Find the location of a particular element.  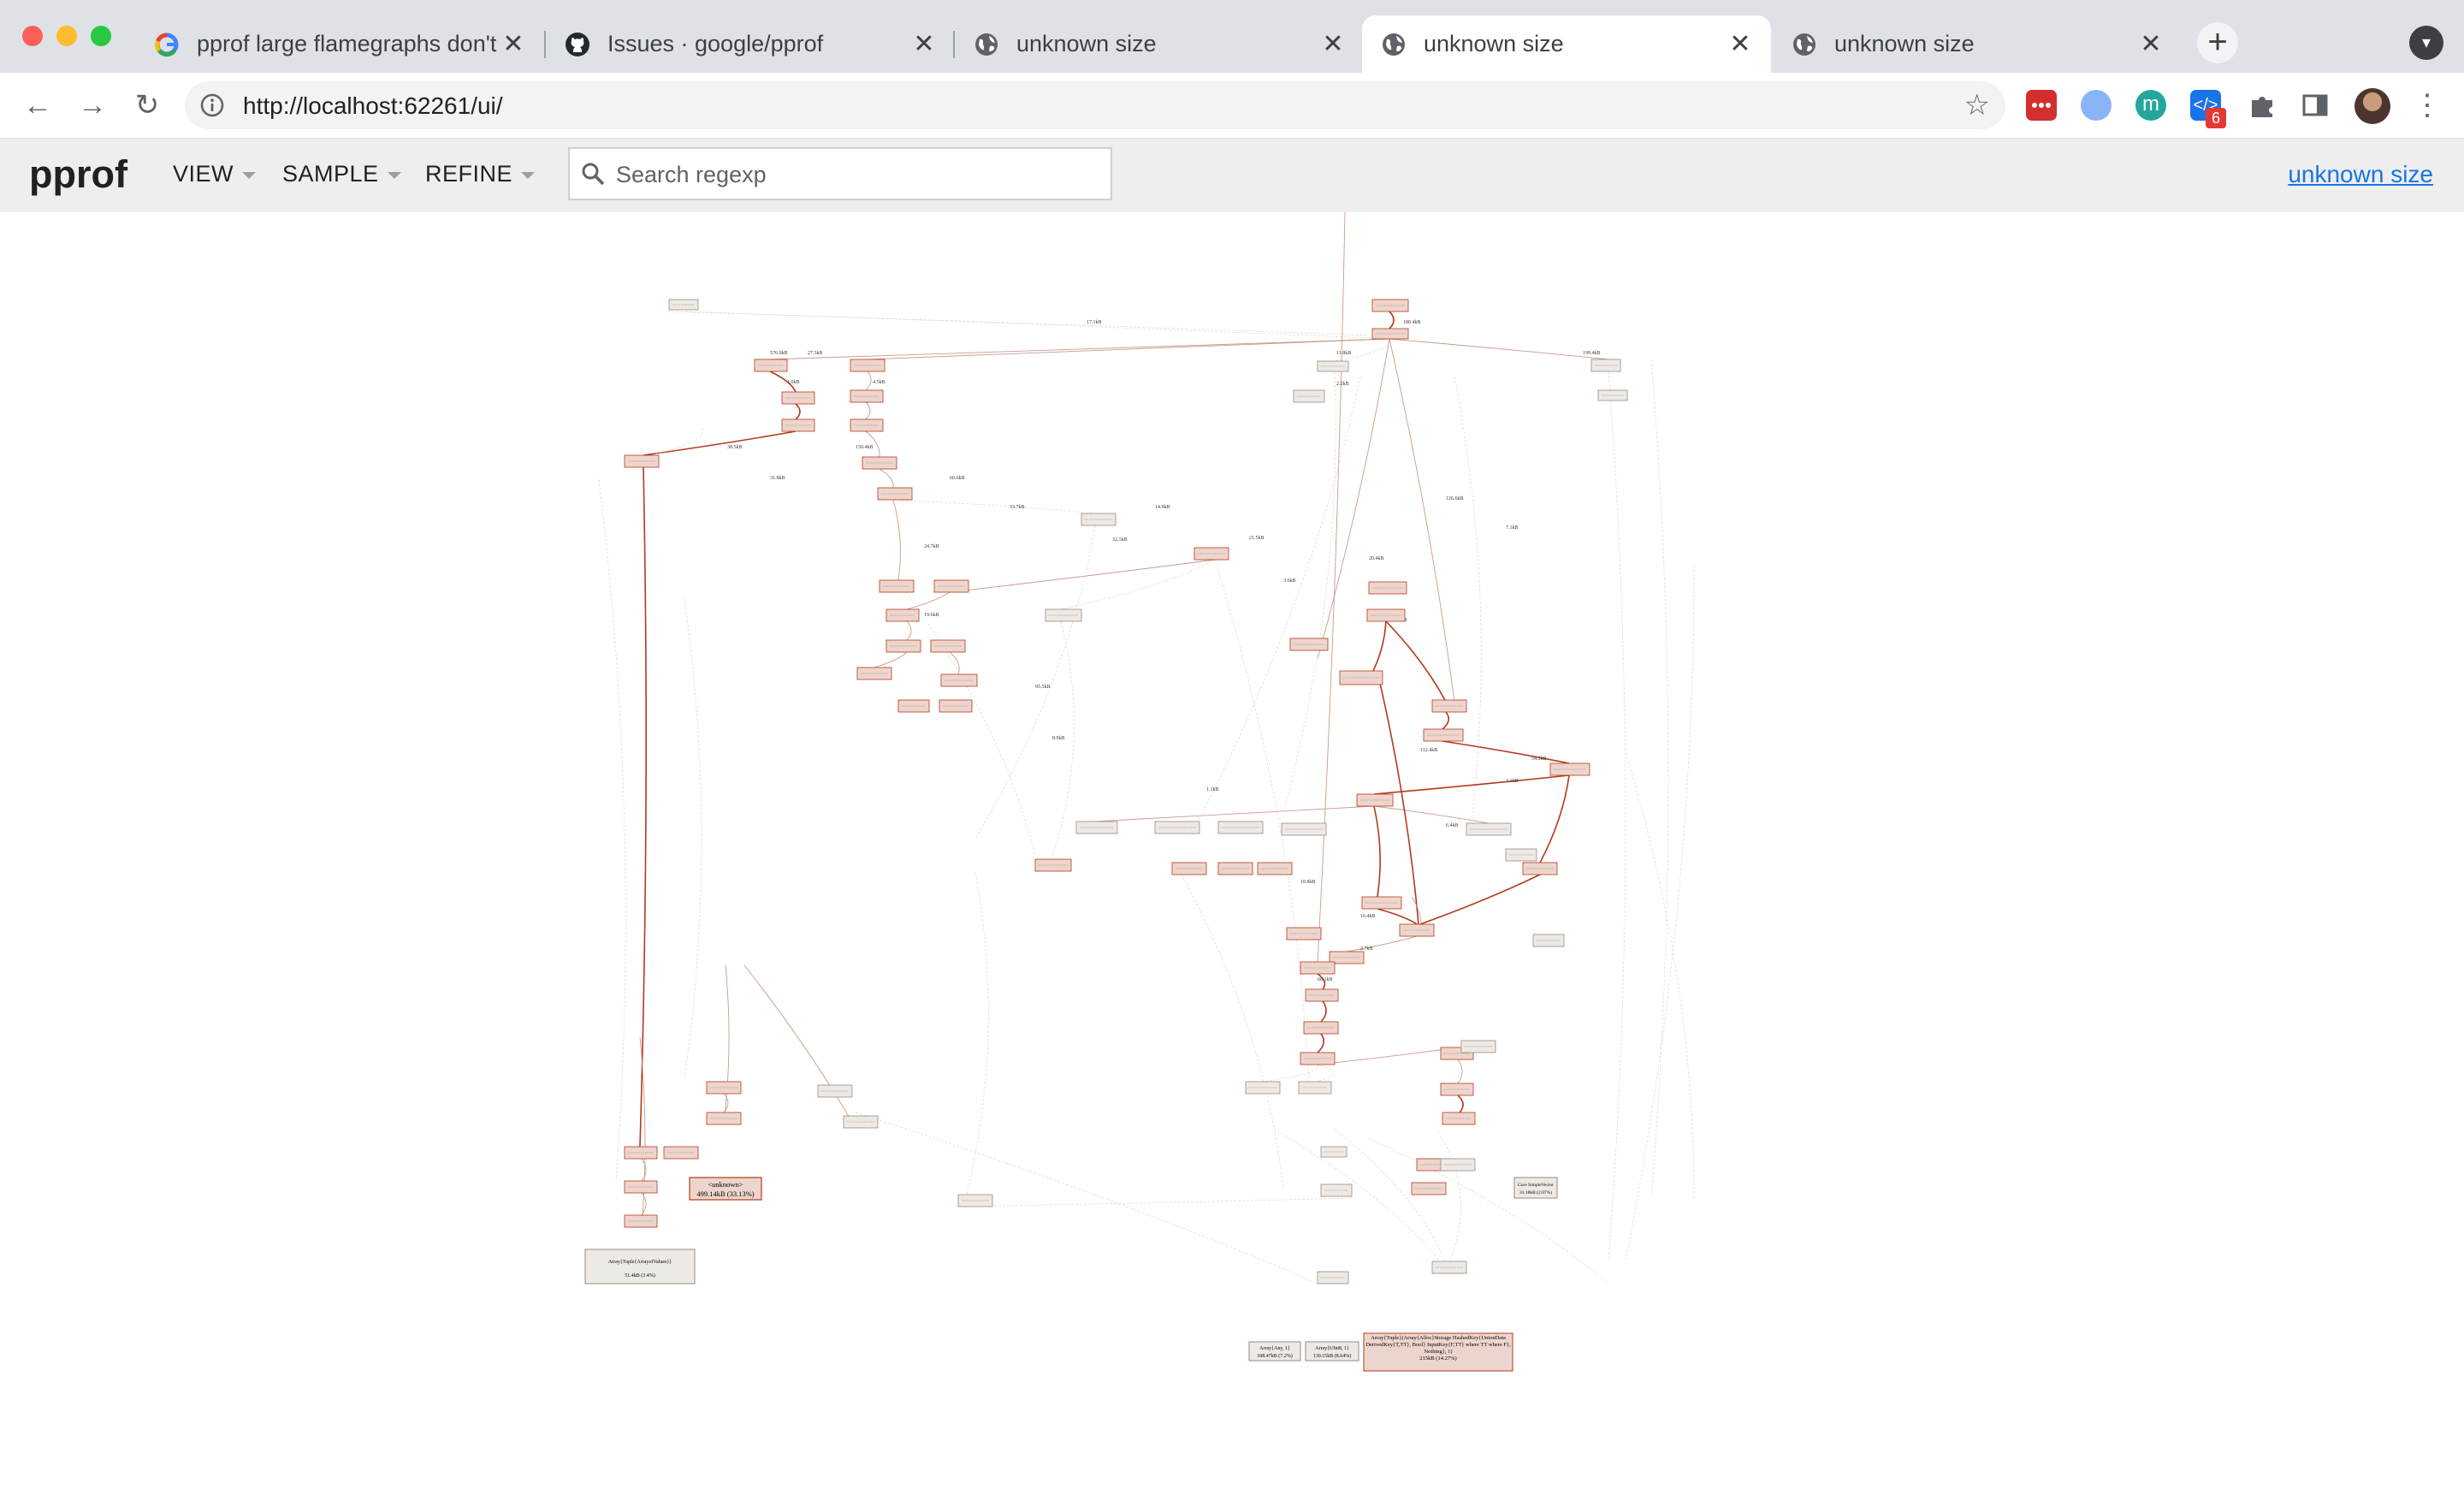

browser-tab-unknown-size-3: unknown size ✕ is located at coordinates (1977, 44).